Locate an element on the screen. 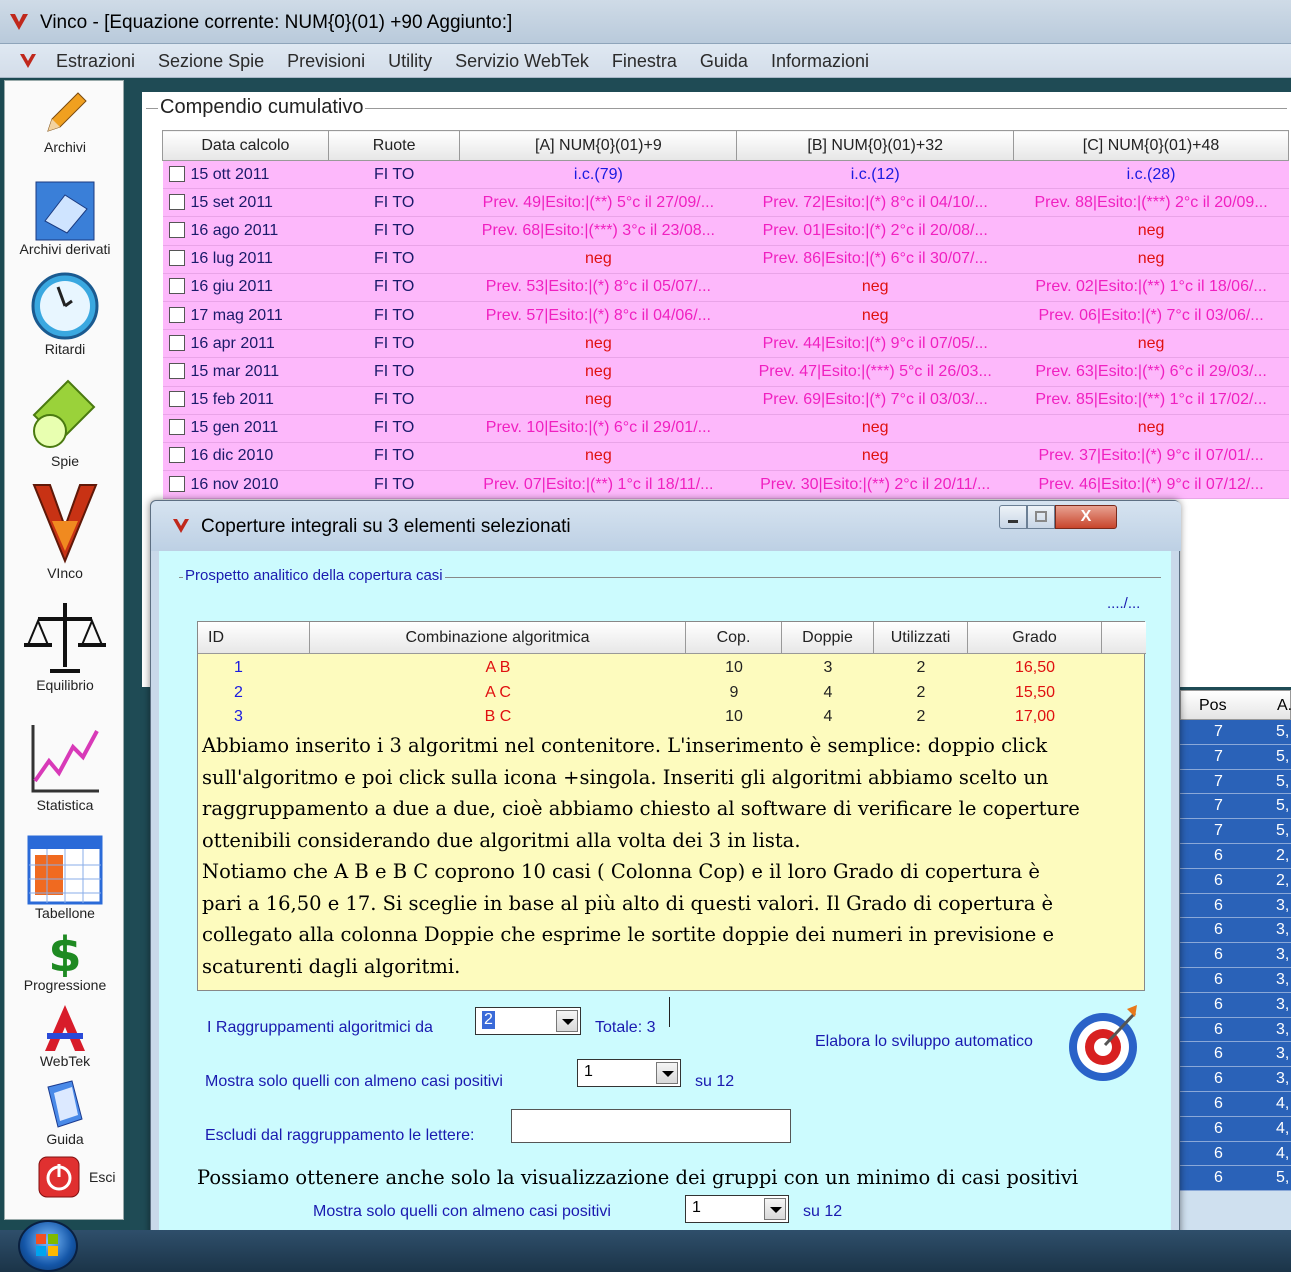  grid-cell-comb: A C is located at coordinates (498, 693).